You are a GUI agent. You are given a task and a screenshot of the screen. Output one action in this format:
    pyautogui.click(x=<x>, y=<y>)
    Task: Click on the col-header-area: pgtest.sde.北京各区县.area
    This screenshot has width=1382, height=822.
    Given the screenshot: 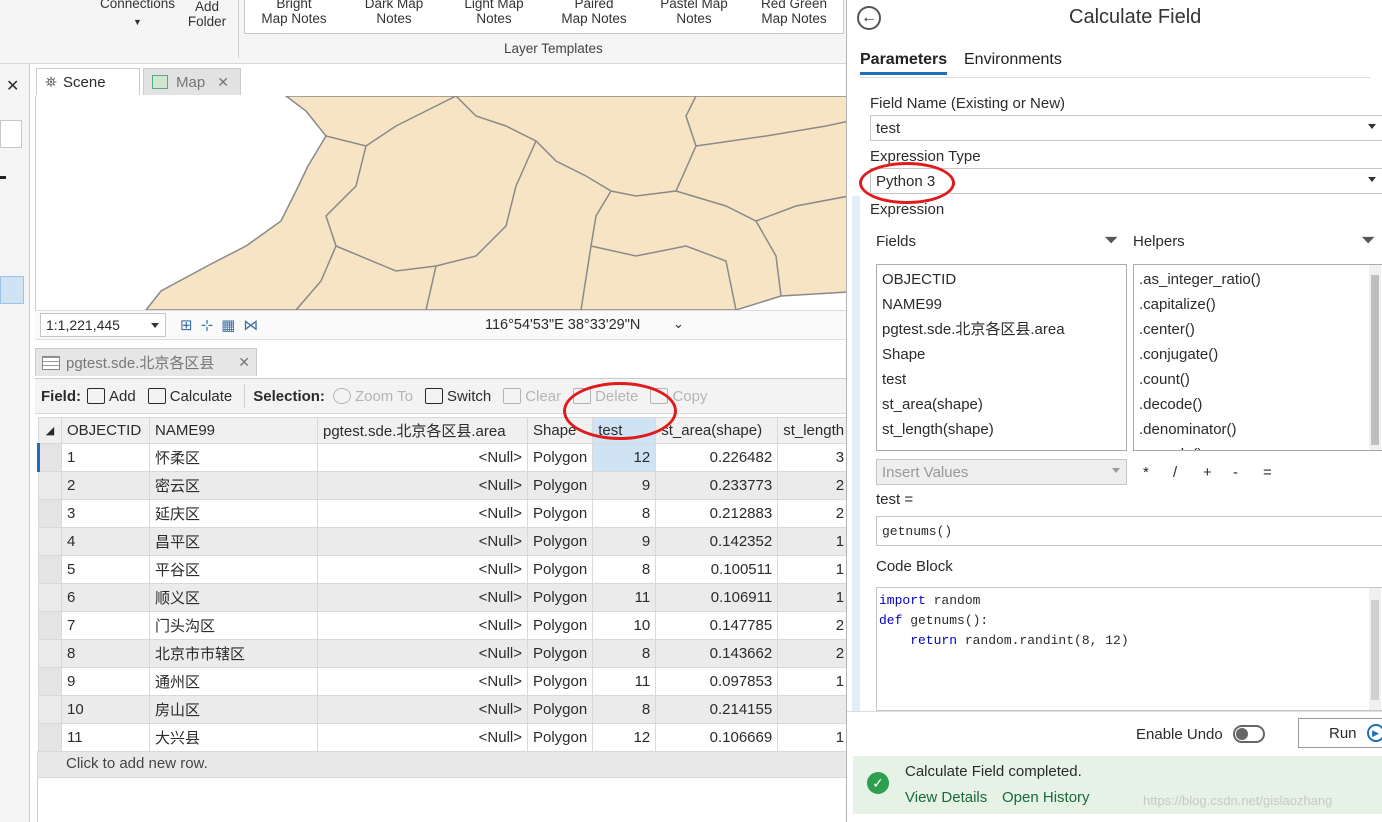 What is the action you would take?
    pyautogui.click(x=422, y=430)
    